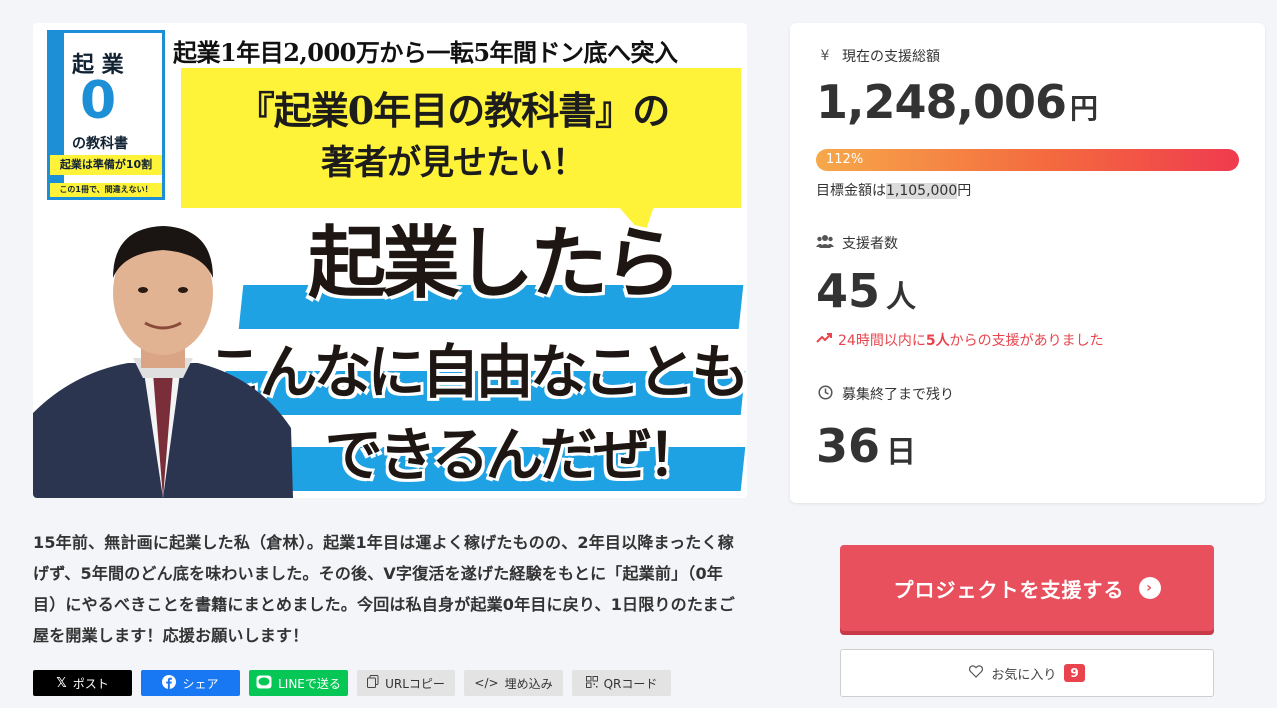 The image size is (1277, 708). I want to click on copy-url-button: URLコピー, so click(406, 683).